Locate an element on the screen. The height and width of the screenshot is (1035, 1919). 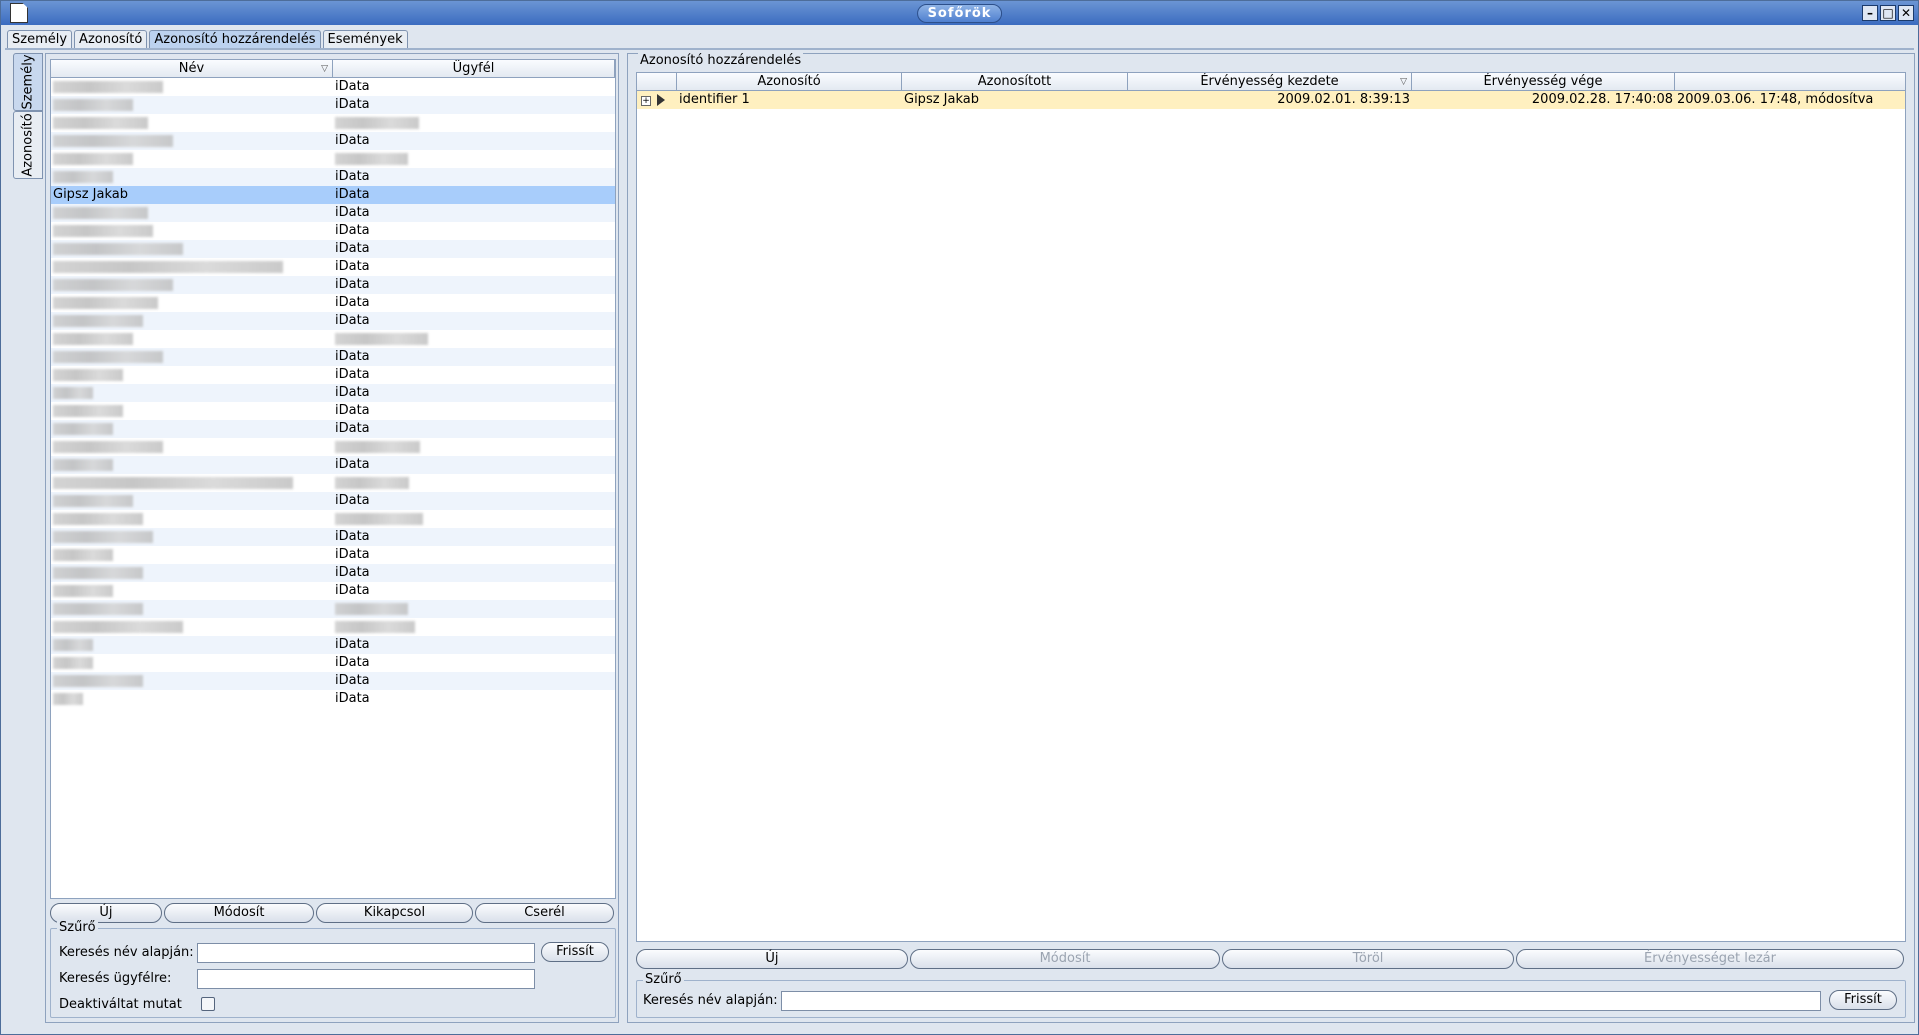
replace-person-button: Cserél is located at coordinates (544, 913).